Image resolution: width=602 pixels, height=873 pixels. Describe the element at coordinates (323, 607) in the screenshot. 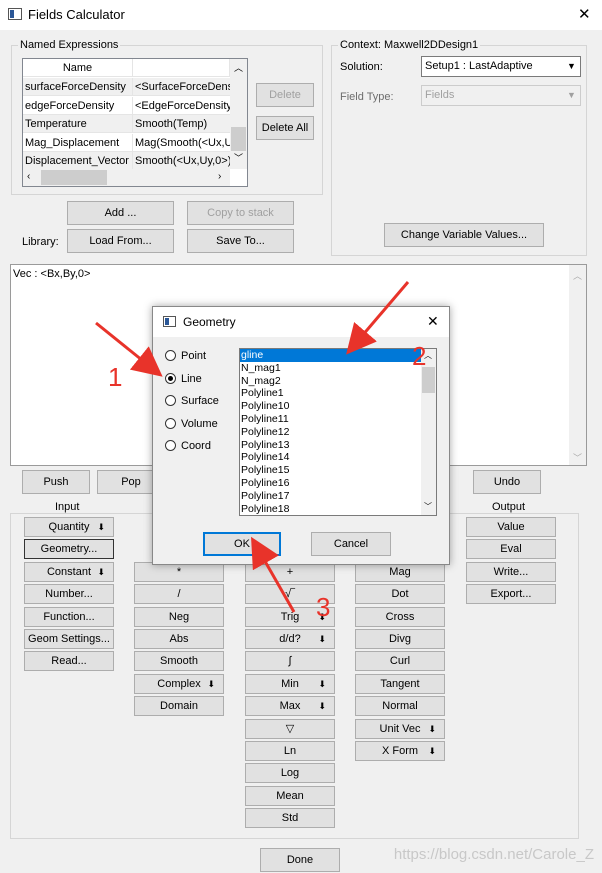

I see `annotation-3: 3` at that location.